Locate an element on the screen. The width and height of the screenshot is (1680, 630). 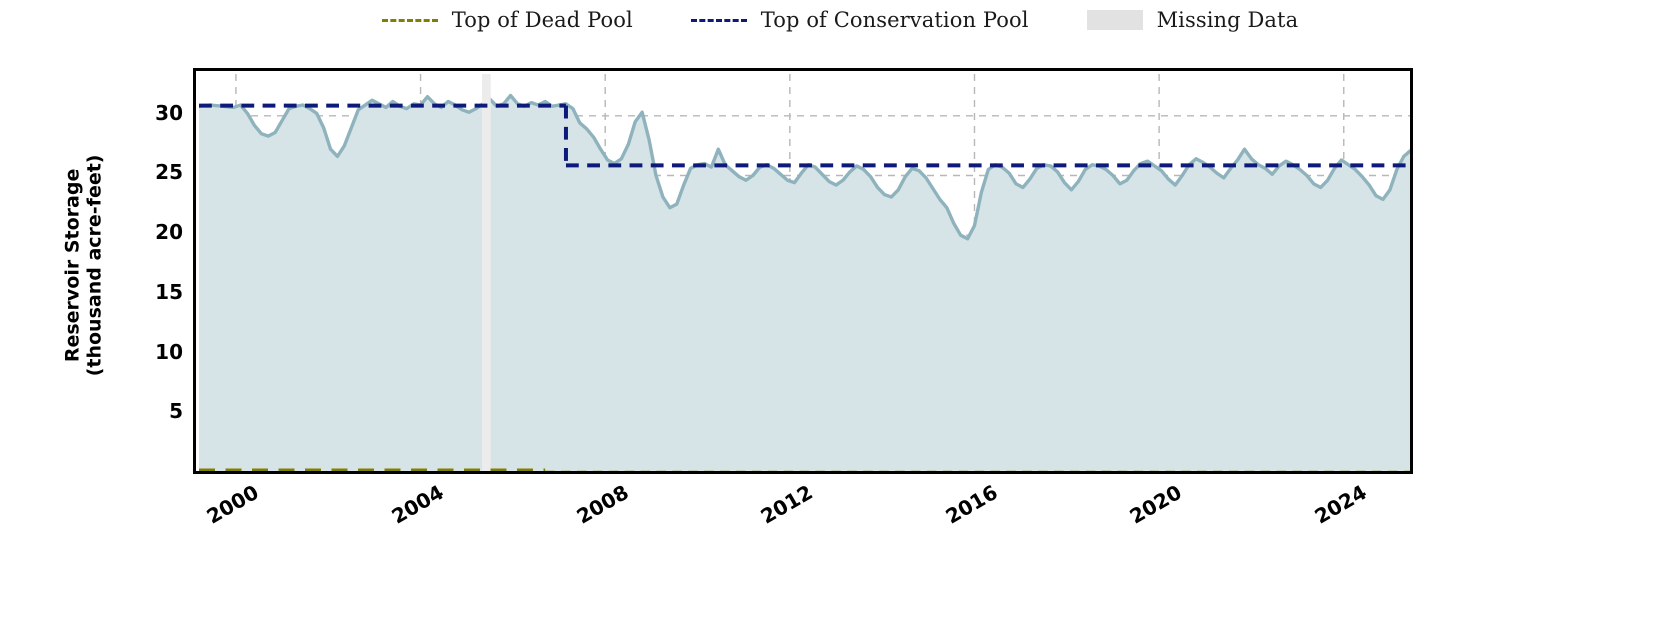
x-tick-label: 2020 is located at coordinates (1156, 504).